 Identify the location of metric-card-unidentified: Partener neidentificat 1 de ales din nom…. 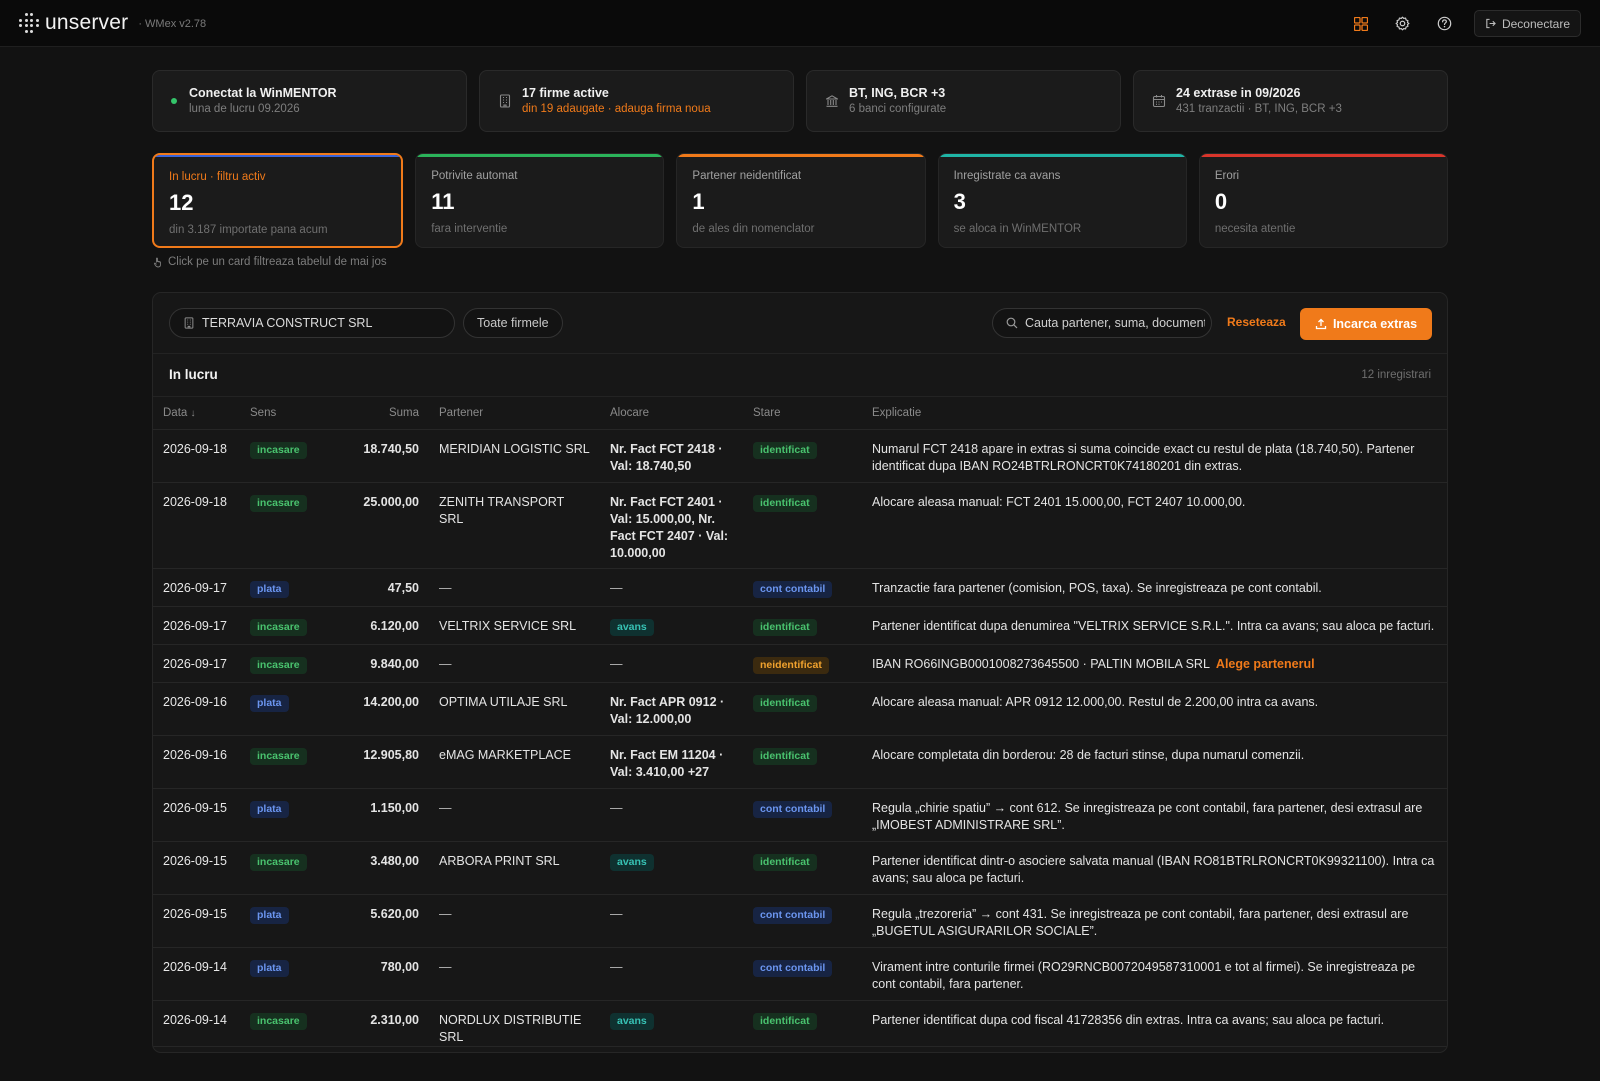
(801, 200).